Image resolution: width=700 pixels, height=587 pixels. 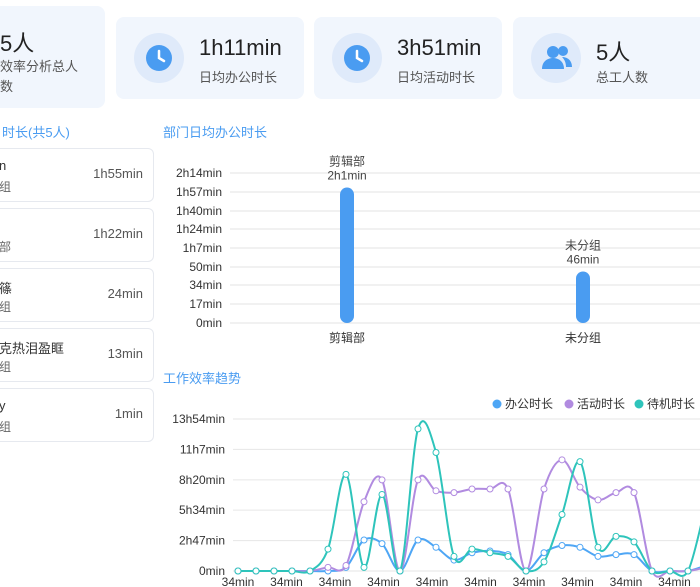 What do you see at coordinates (202, 541) in the screenshot?
I see `y-tick-label: 2h47min` at bounding box center [202, 541].